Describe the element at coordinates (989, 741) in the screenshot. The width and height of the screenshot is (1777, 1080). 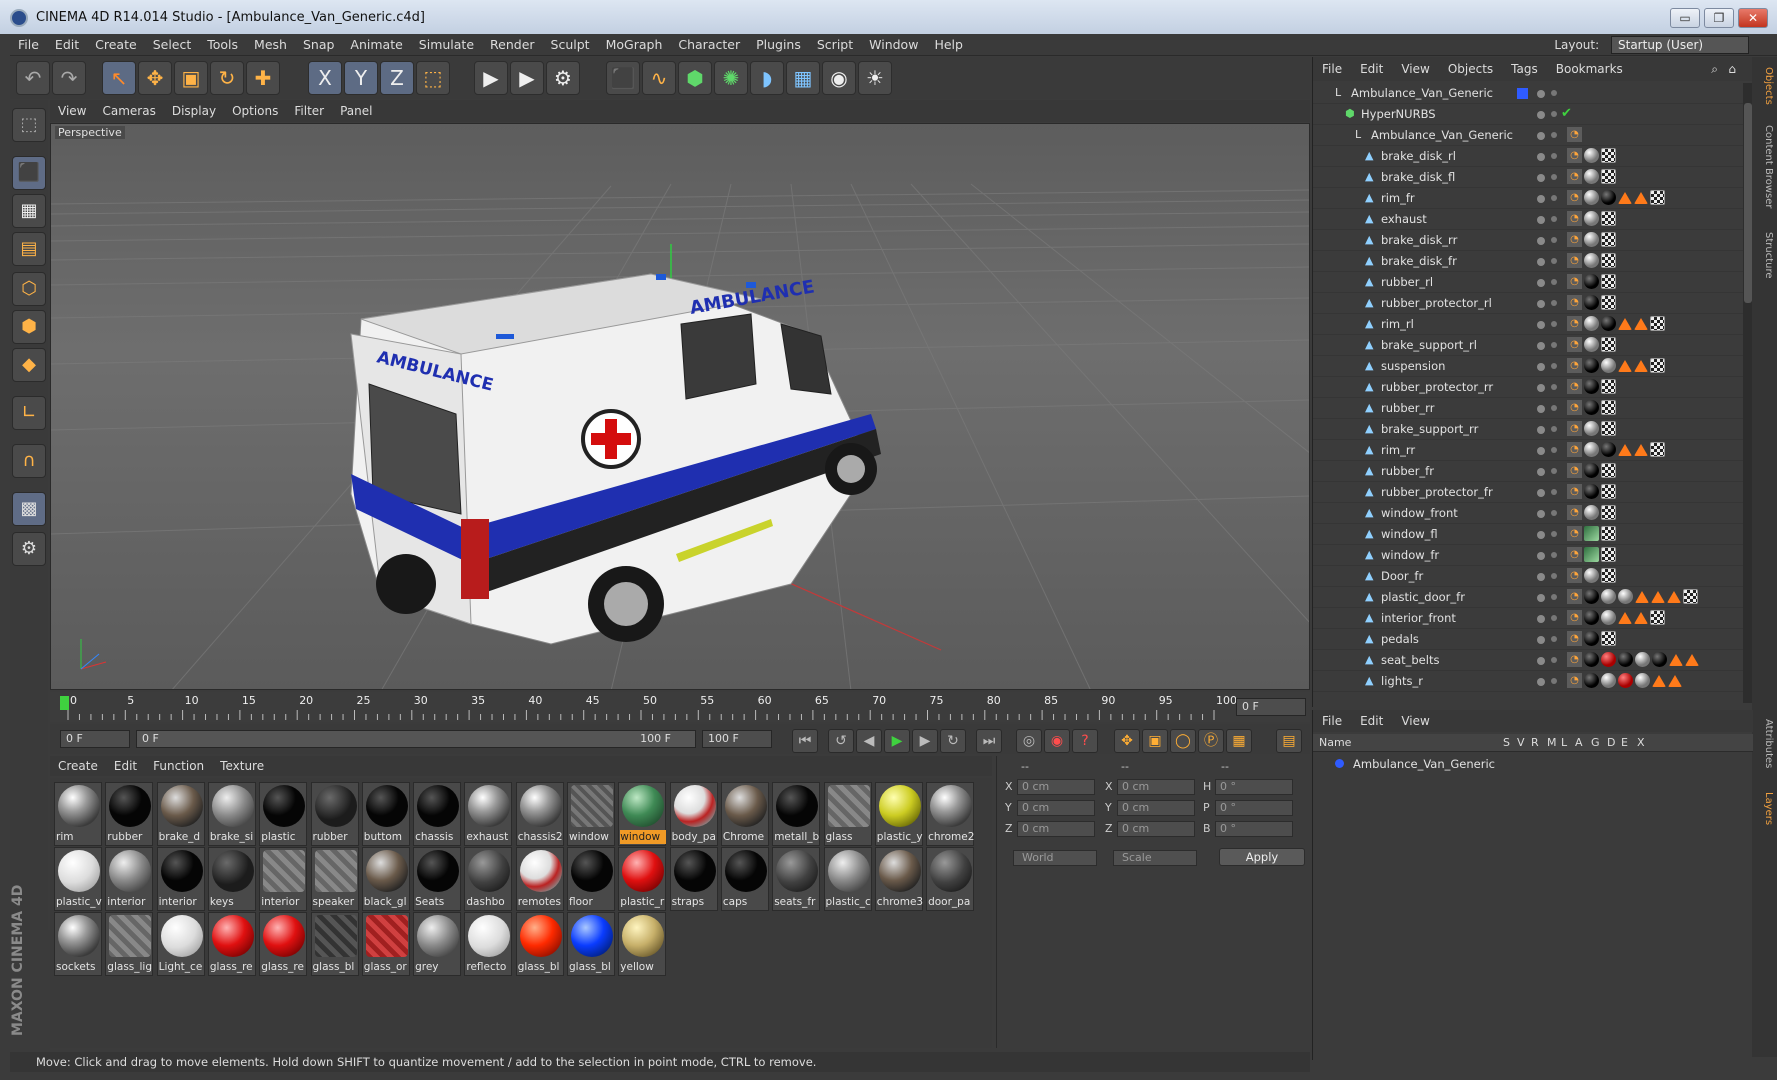
I see `go-to-end-button: ⏭` at that location.